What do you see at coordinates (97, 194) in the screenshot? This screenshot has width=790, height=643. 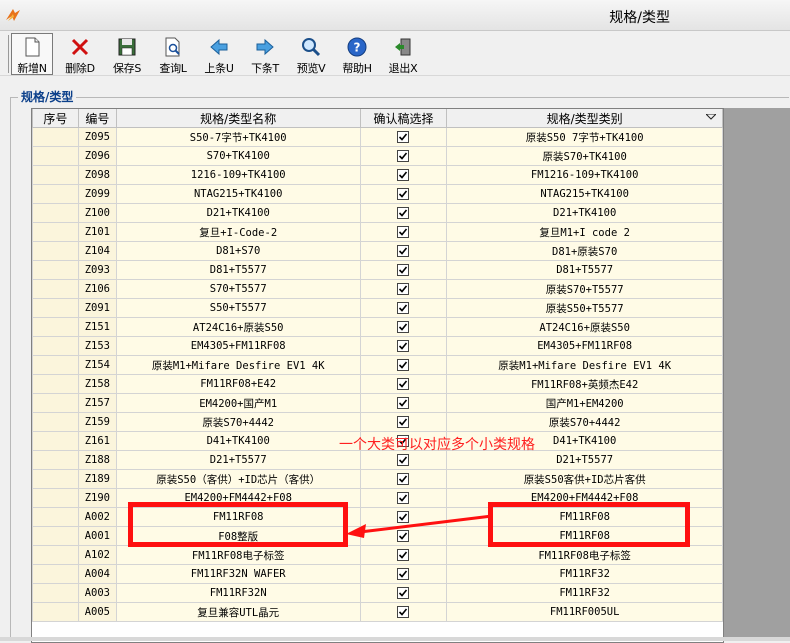 I see `cell-code: Z099` at bounding box center [97, 194].